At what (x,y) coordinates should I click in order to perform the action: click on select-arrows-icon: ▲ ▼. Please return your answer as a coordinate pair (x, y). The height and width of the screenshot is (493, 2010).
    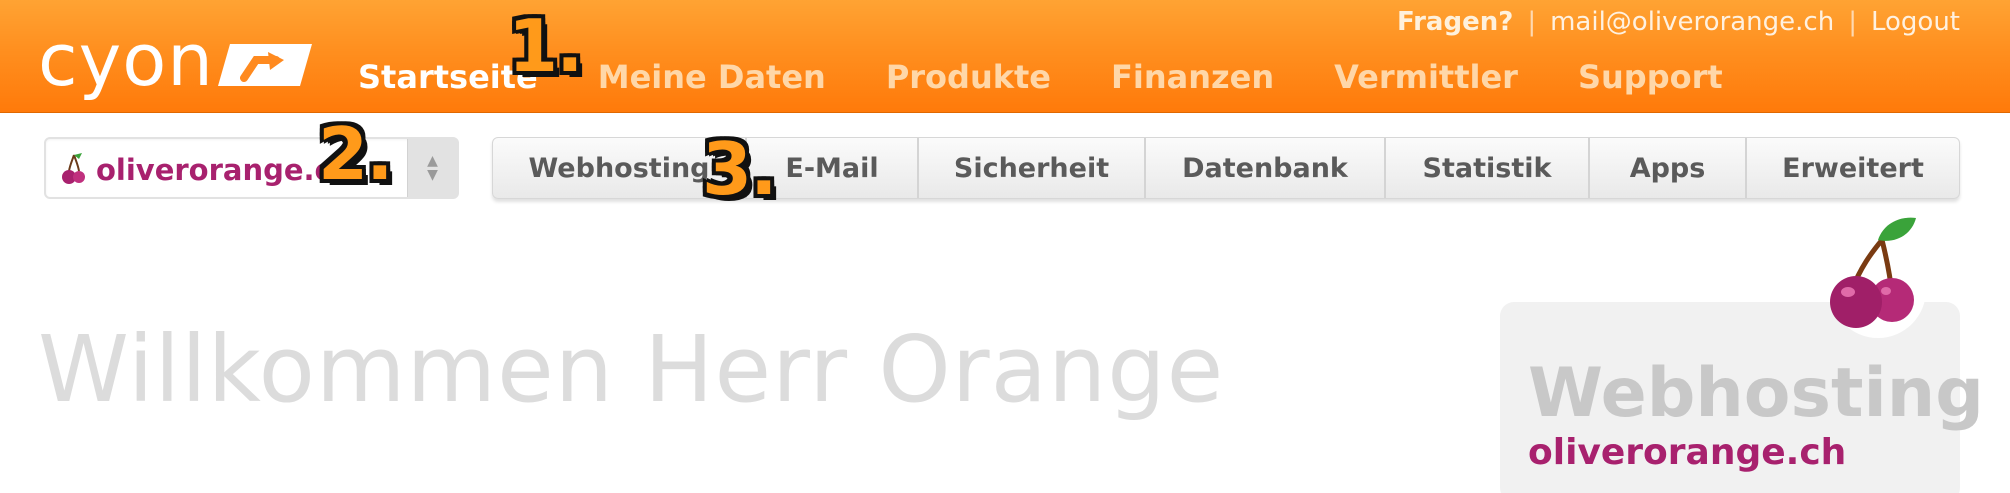
    Looking at the image, I should click on (432, 168).